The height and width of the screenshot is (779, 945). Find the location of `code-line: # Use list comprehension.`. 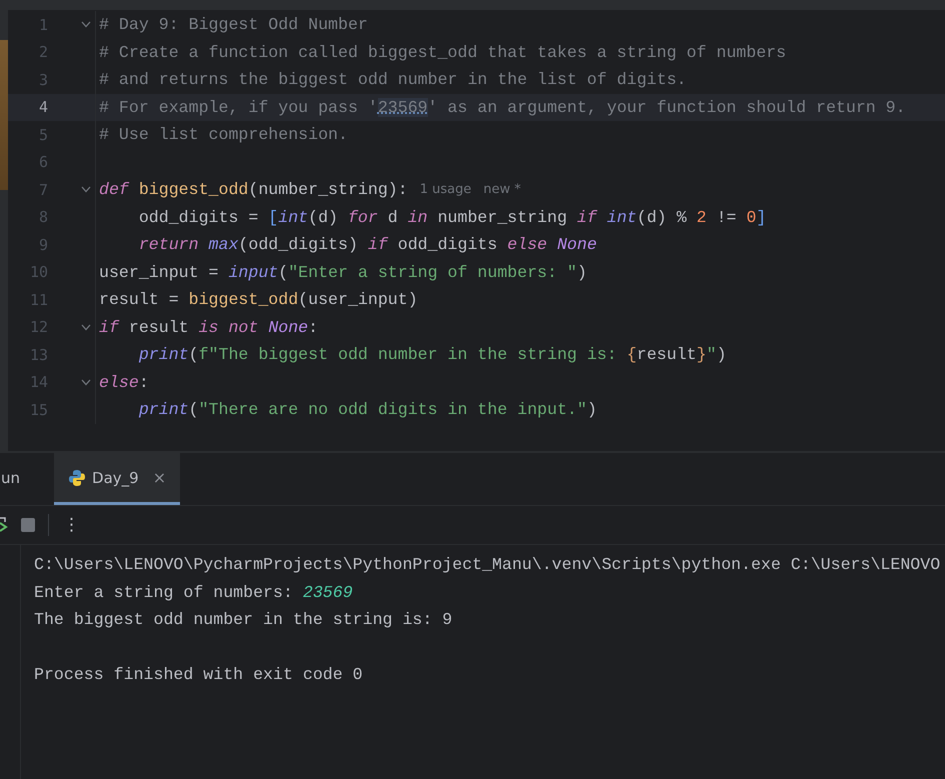

code-line: # Use list comprehension. is located at coordinates (223, 134).